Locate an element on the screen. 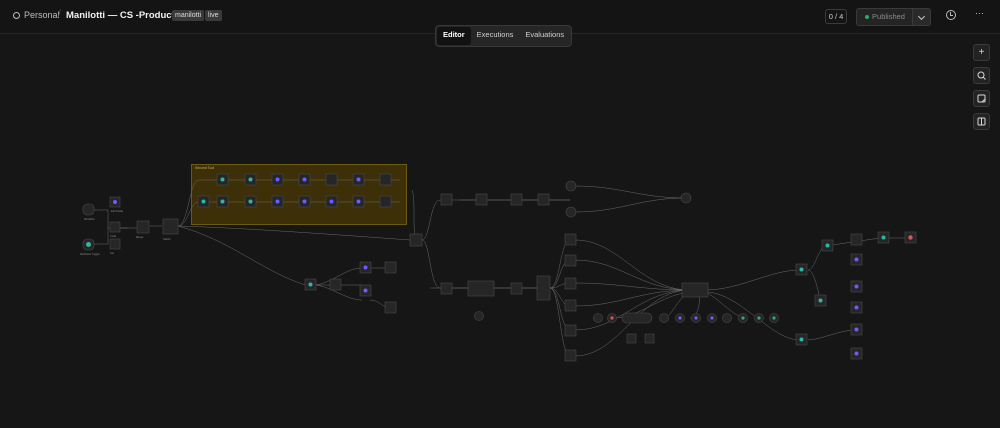 The height and width of the screenshot is (428, 1000). memory-node-c is located at coordinates (649, 338).